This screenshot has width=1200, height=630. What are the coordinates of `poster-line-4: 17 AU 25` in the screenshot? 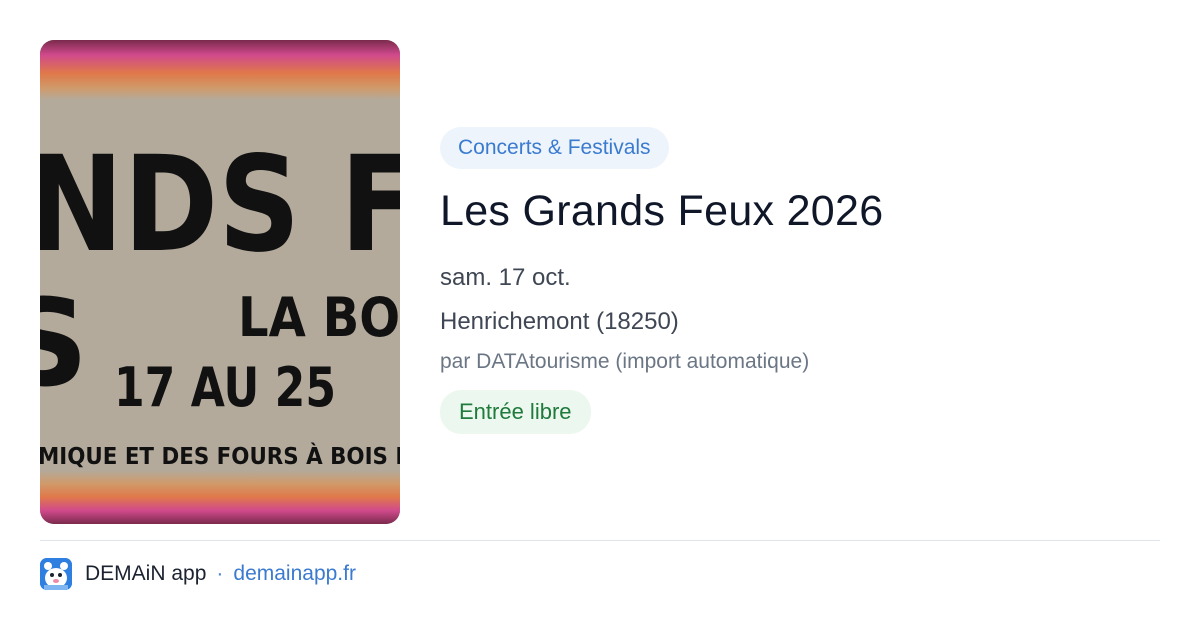 It's located at (225, 387).